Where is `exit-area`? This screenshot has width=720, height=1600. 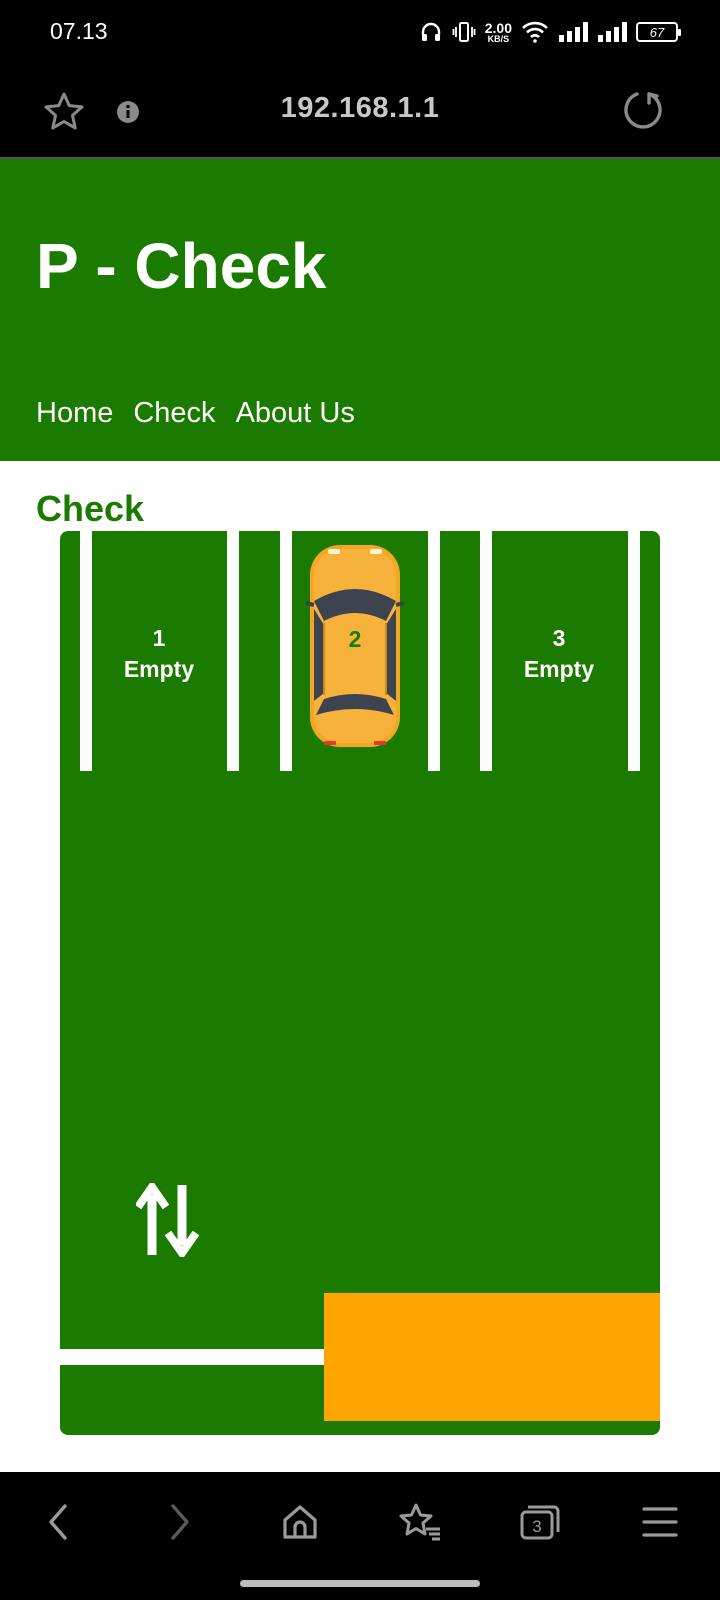
exit-area is located at coordinates (492, 1357).